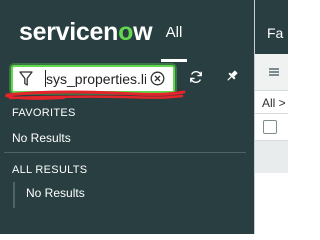 This screenshot has height=240, width=320. What do you see at coordinates (271, 113) in the screenshot?
I see `row-divider` at bounding box center [271, 113].